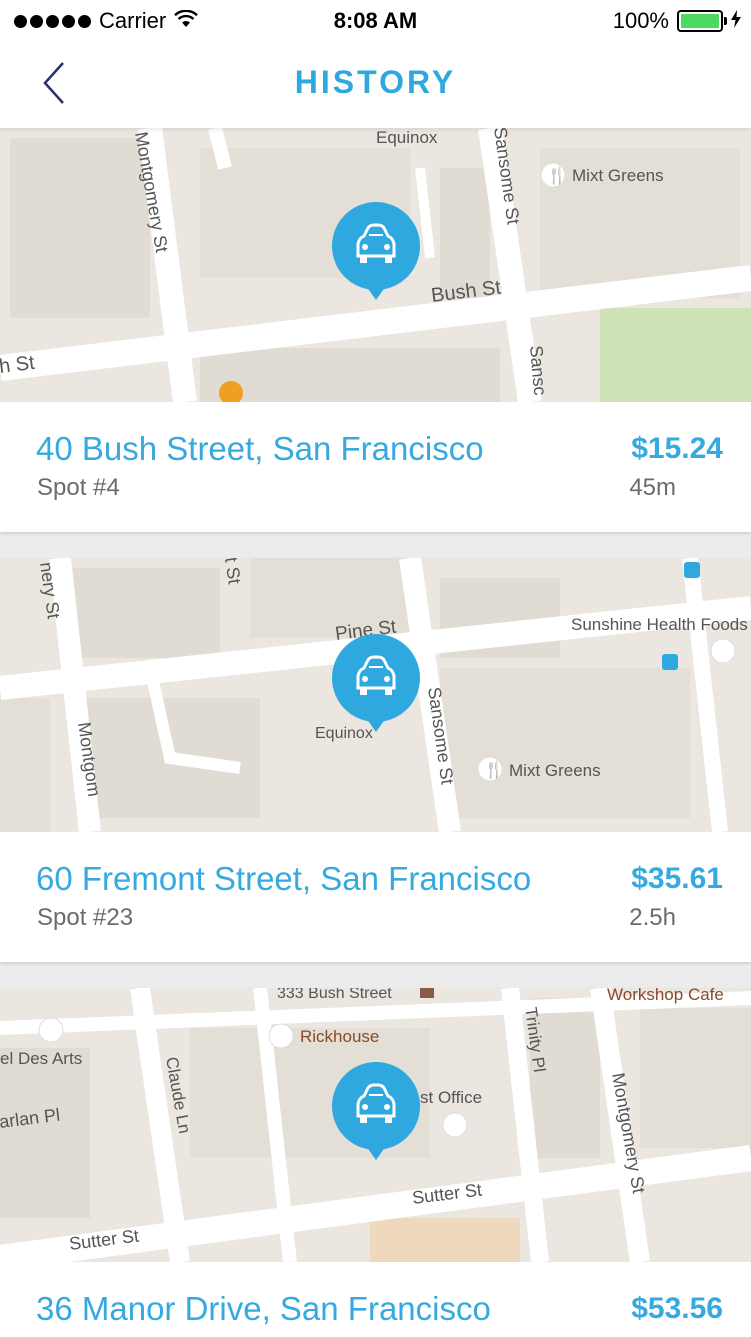  What do you see at coordinates (41, 1058) in the screenshot?
I see `map-label: el Des Arts` at bounding box center [41, 1058].